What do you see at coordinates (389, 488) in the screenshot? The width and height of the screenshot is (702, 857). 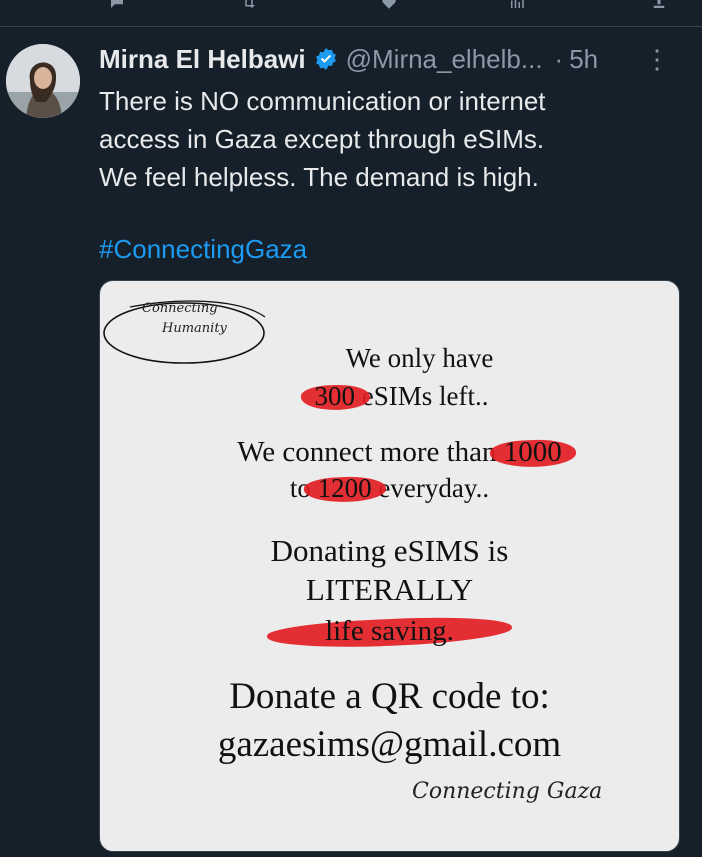 I see `image-line: to 1200 everyday..` at bounding box center [389, 488].